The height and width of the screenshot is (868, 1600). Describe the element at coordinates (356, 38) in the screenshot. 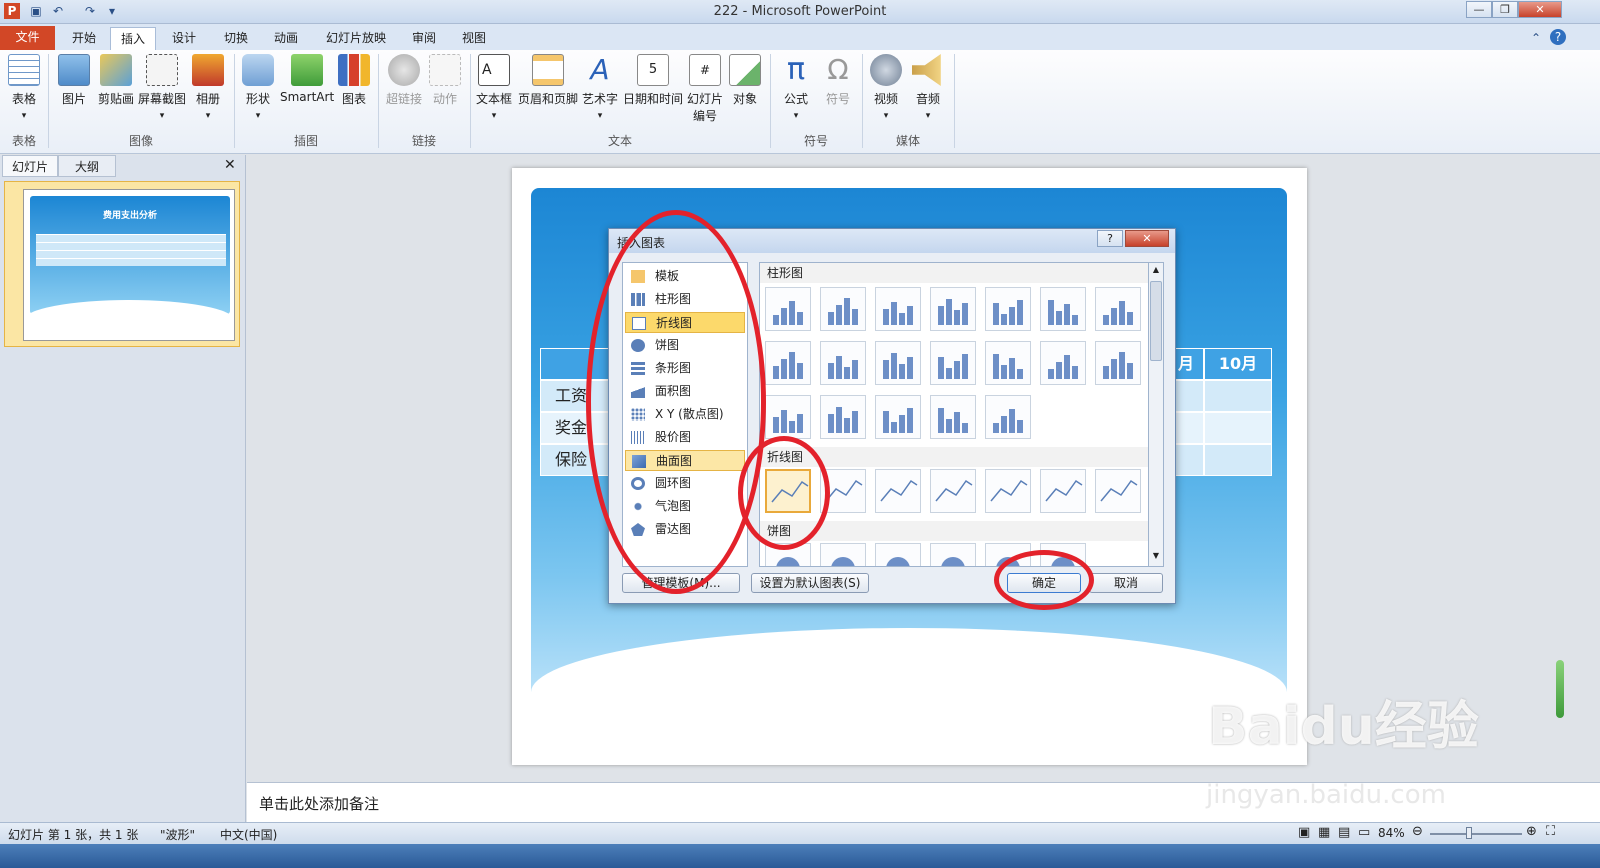

I see `tab-slideshow: 幻灯片放映` at that location.